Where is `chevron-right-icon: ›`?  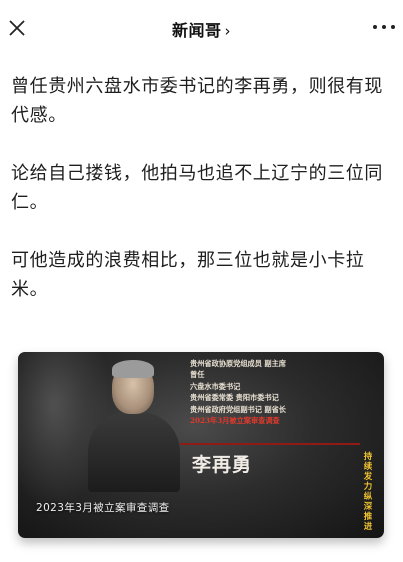 chevron-right-icon: › is located at coordinates (227, 31).